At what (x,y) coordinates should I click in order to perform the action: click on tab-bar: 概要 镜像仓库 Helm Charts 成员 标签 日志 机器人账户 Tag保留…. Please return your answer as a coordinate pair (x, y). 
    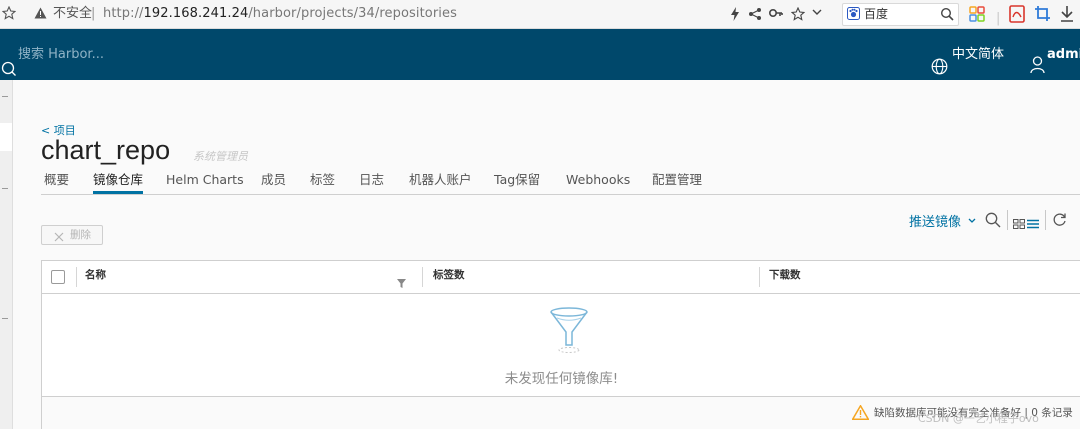
    Looking at the image, I should click on (560, 182).